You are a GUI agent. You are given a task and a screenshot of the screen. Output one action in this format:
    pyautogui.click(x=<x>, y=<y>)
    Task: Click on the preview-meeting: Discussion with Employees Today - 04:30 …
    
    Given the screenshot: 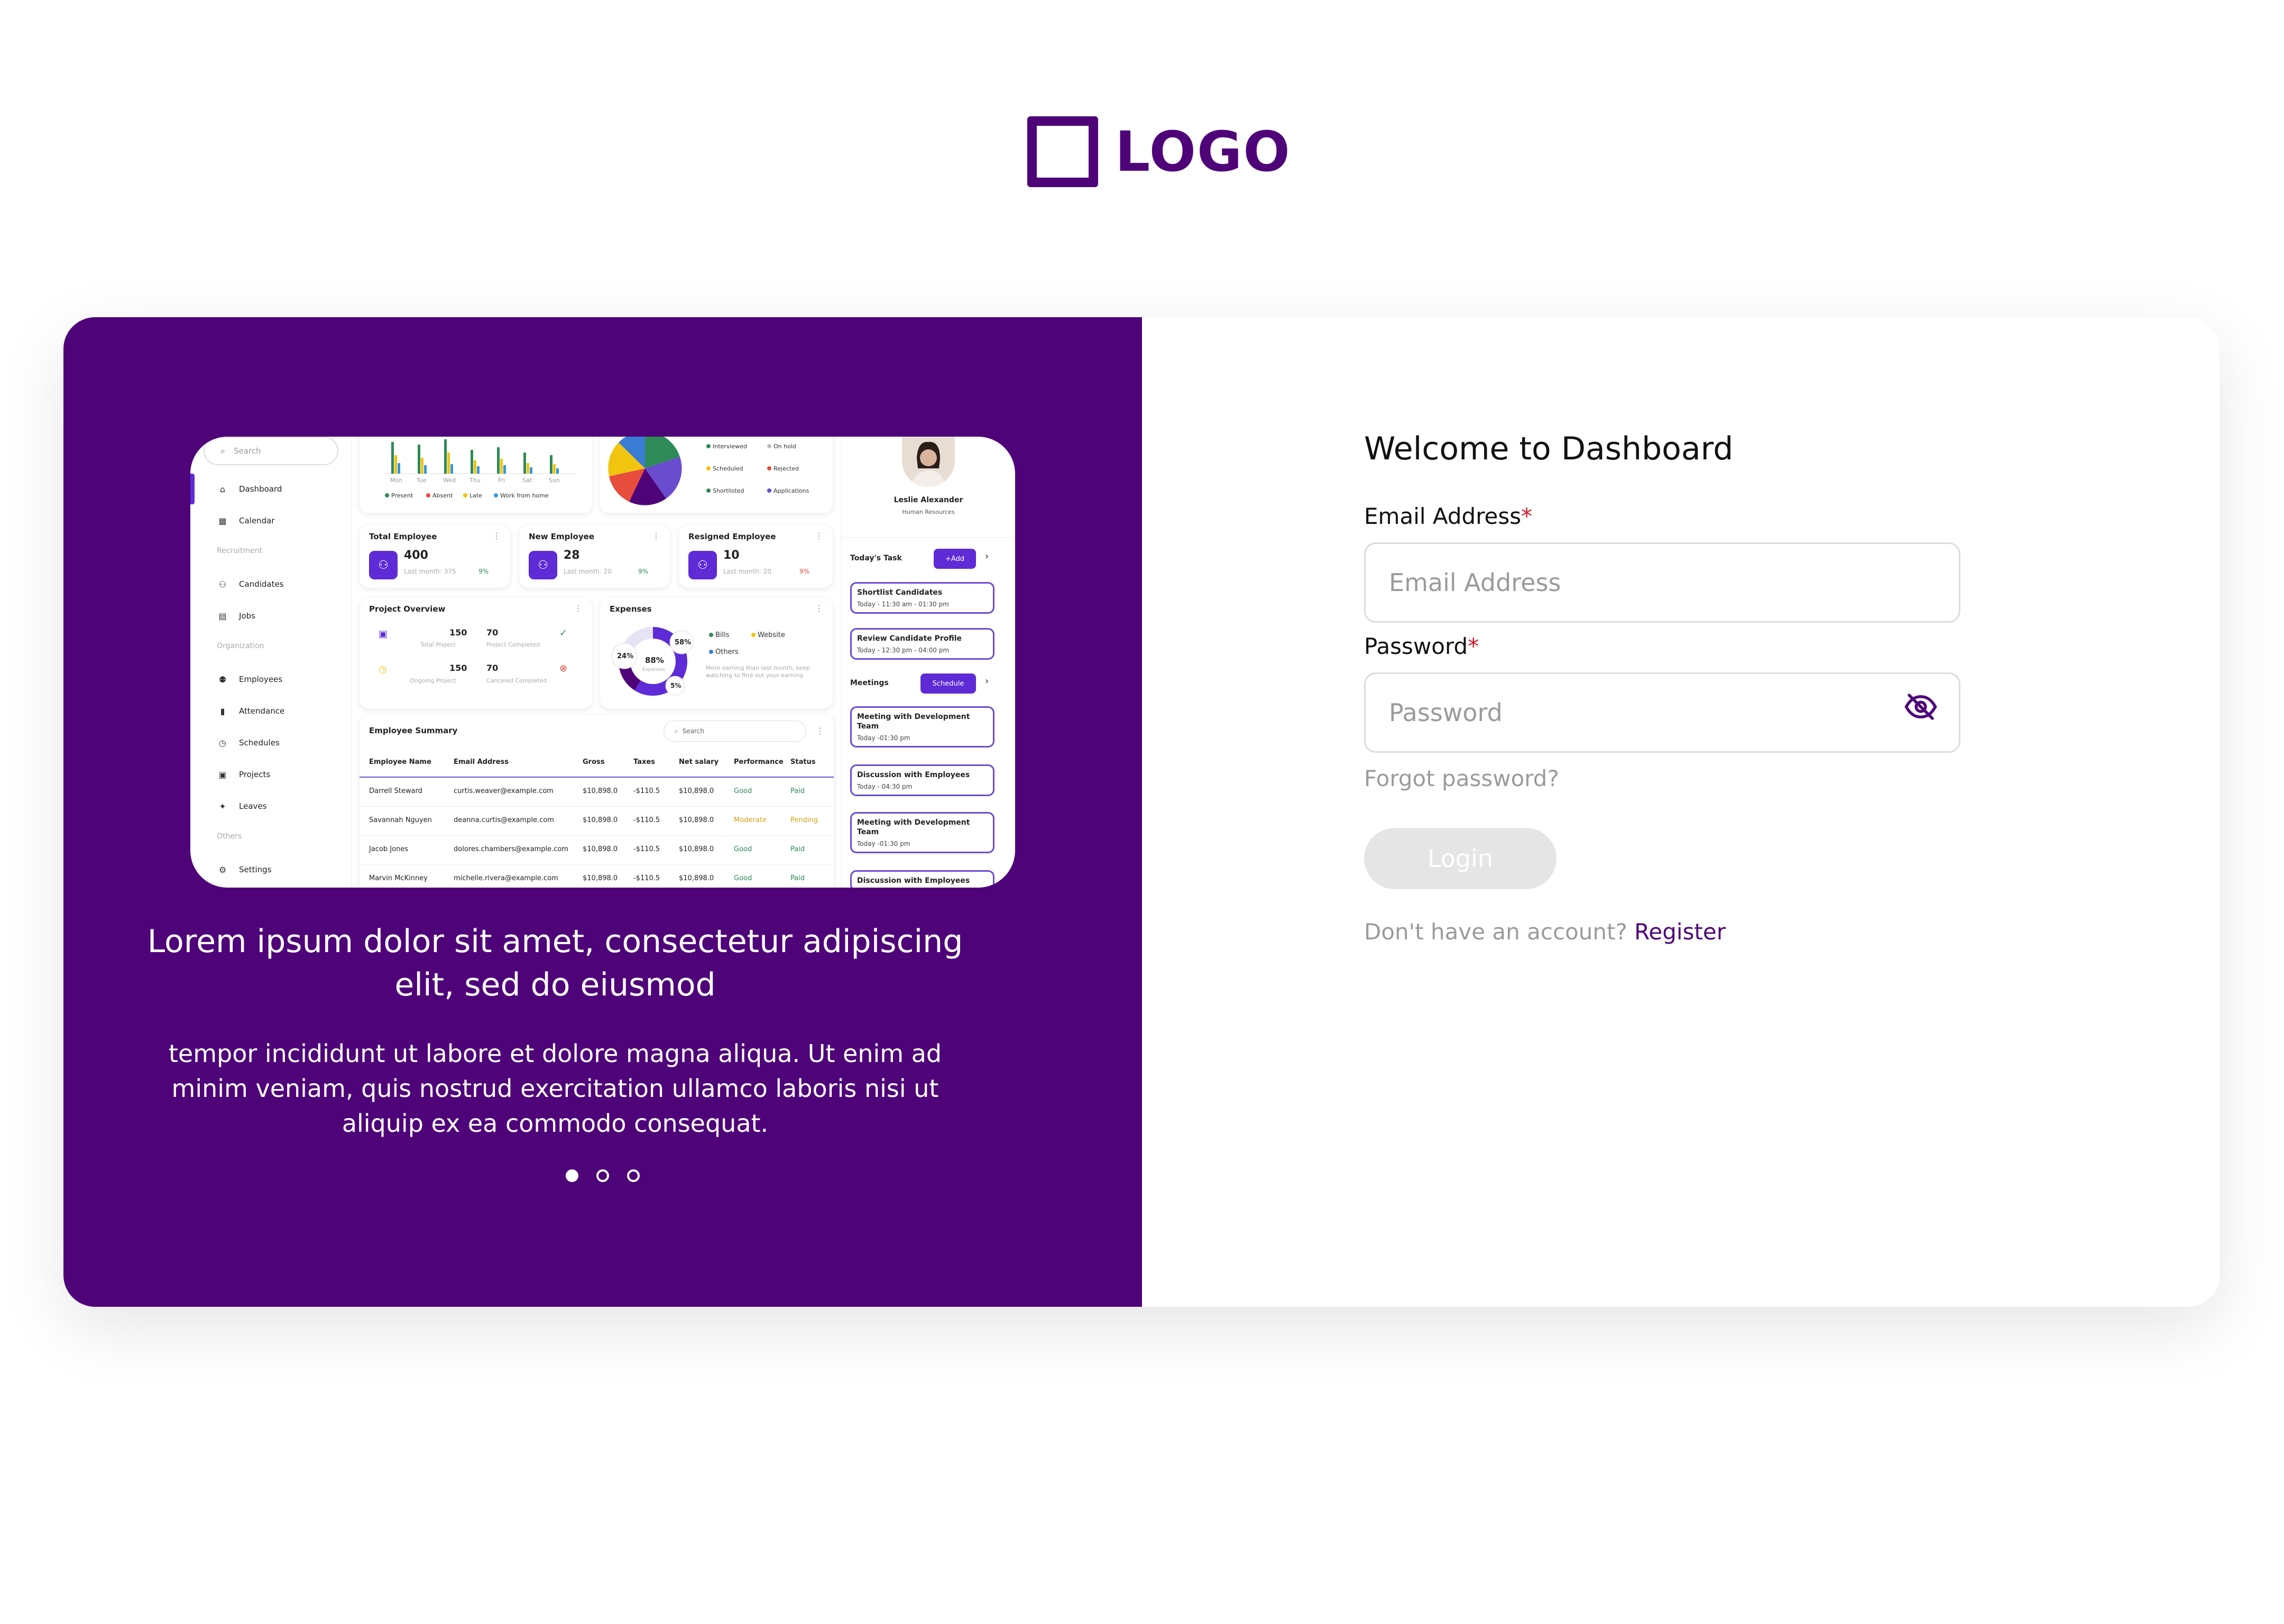 What is the action you would take?
    pyautogui.click(x=922, y=780)
    